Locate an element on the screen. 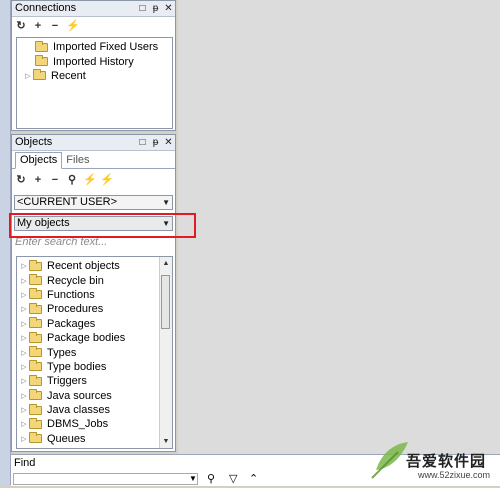 The width and height of the screenshot is (500, 488). objects-panel-title: Objects is located at coordinates (34, 142).